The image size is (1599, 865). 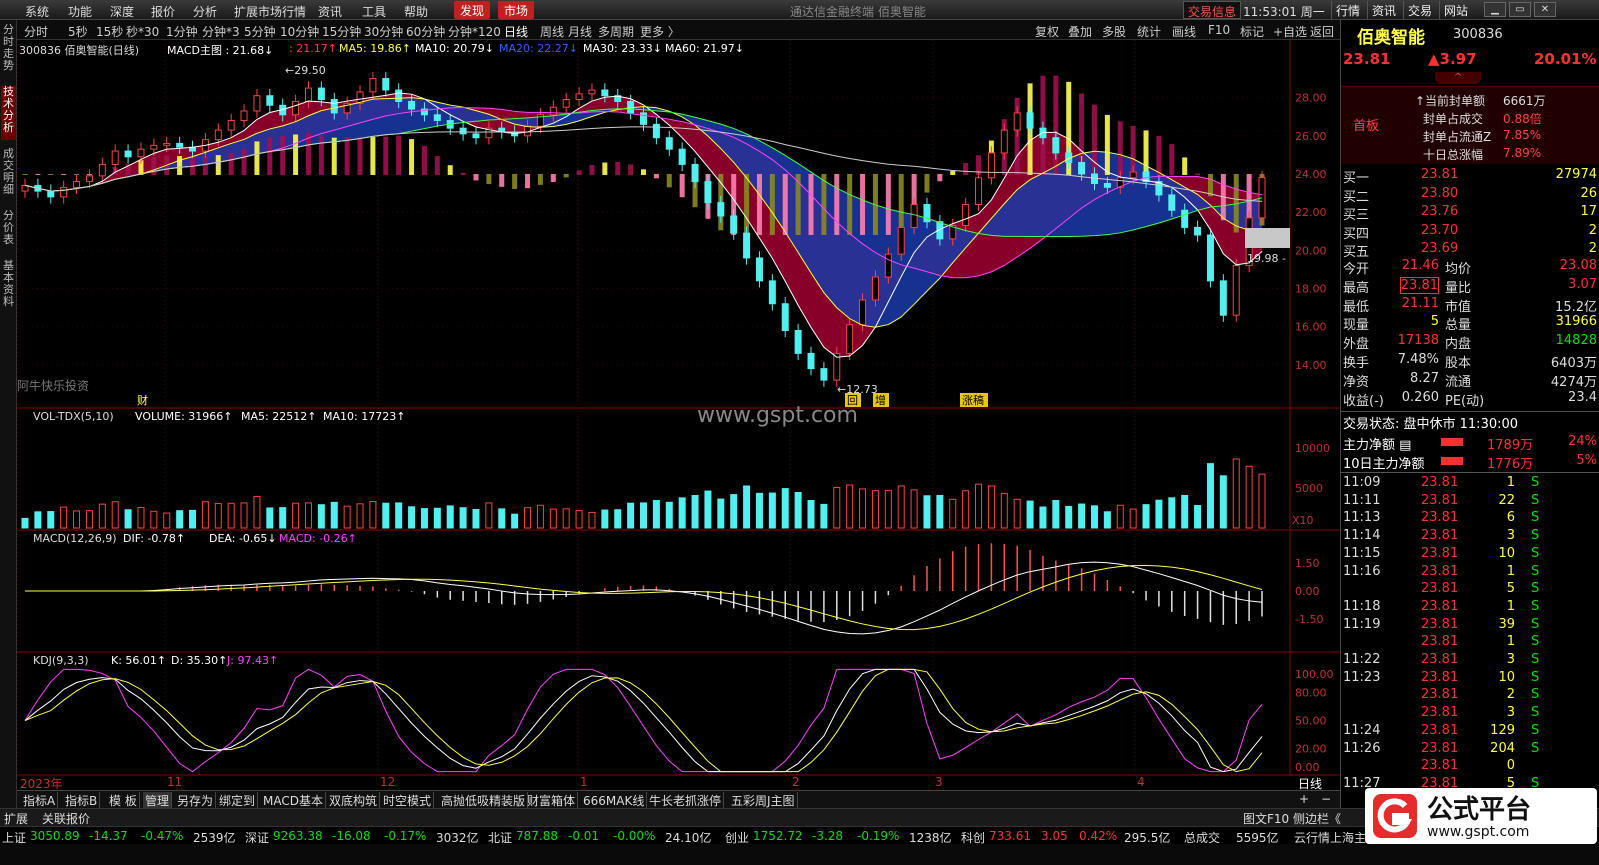 I want to click on ticks-sep, so click(x=1470, y=472).